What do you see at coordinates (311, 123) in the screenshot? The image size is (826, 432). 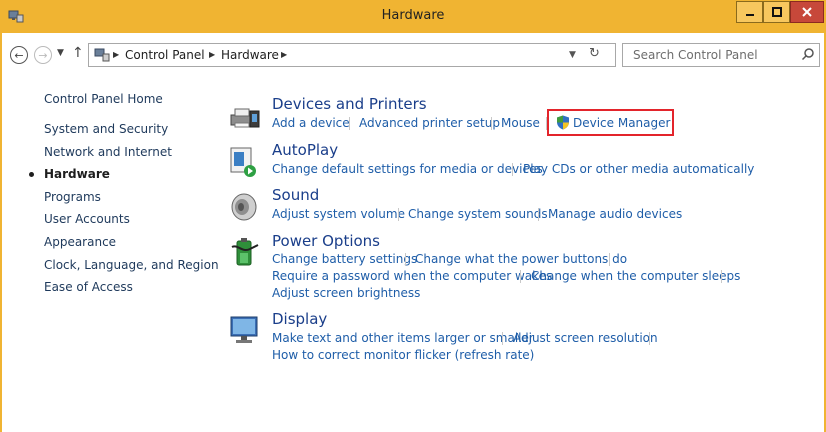 I see `add-a-device-link: Add a device` at bounding box center [311, 123].